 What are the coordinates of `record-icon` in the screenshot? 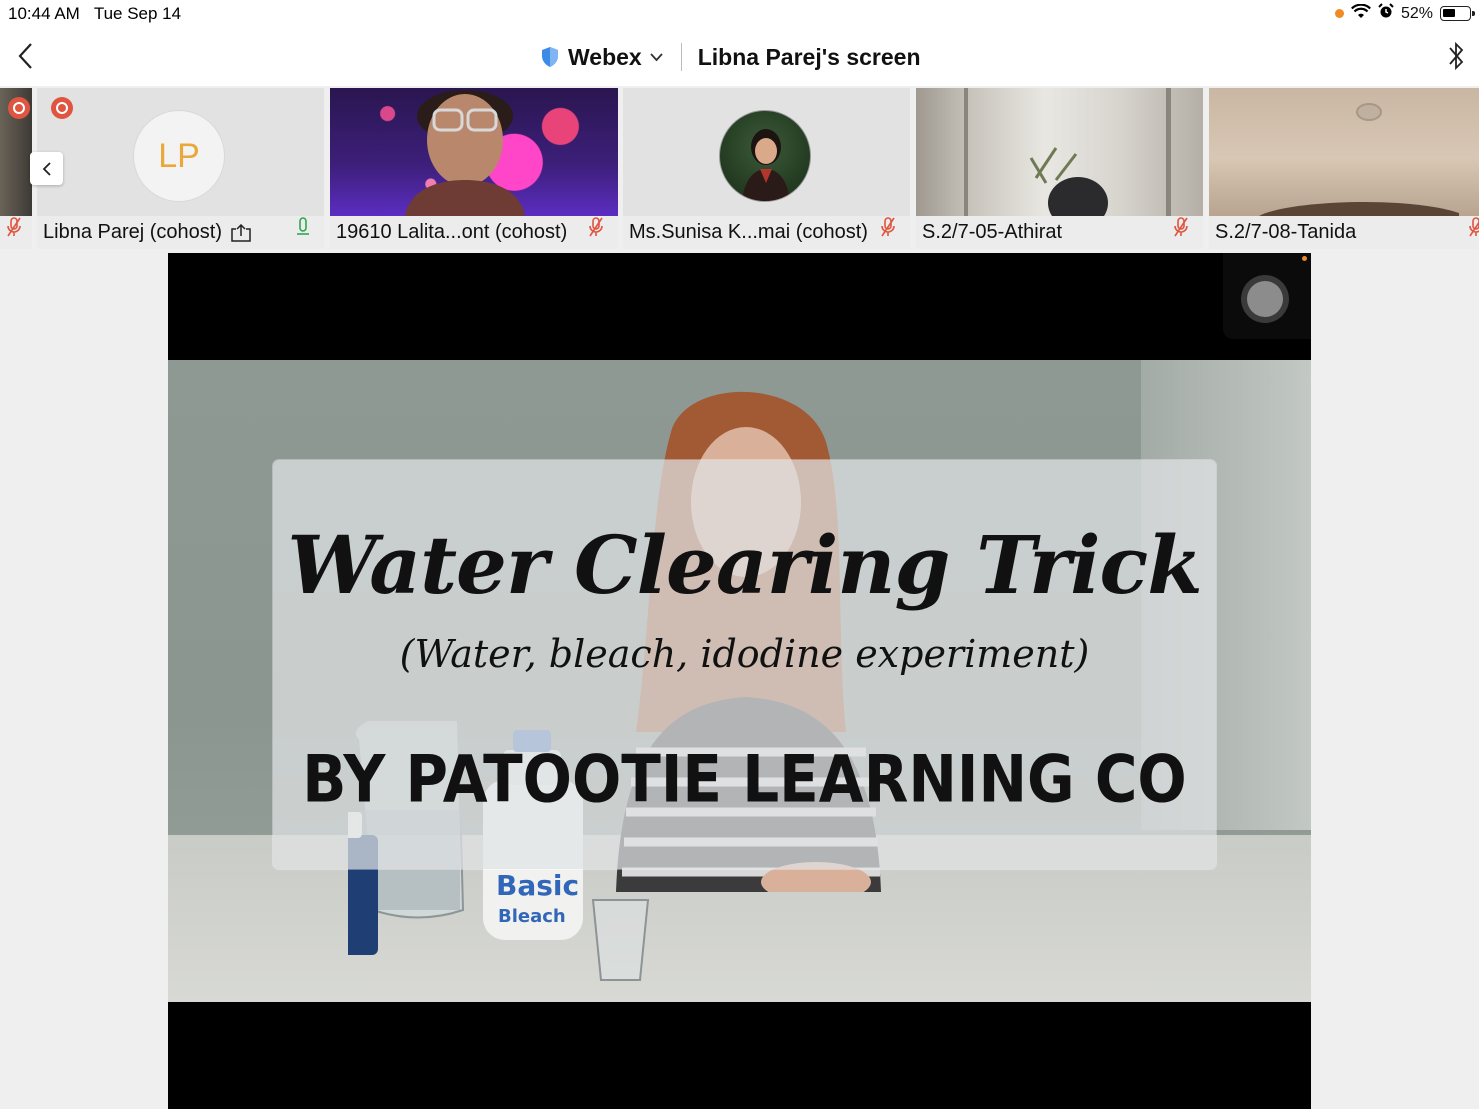 It's located at (1265, 299).